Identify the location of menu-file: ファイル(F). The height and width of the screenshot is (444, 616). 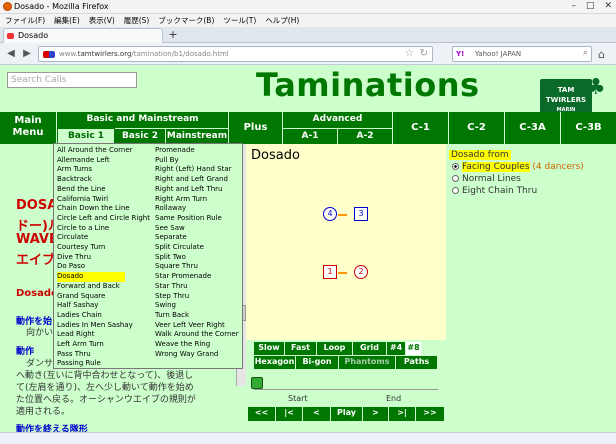
(25, 20).